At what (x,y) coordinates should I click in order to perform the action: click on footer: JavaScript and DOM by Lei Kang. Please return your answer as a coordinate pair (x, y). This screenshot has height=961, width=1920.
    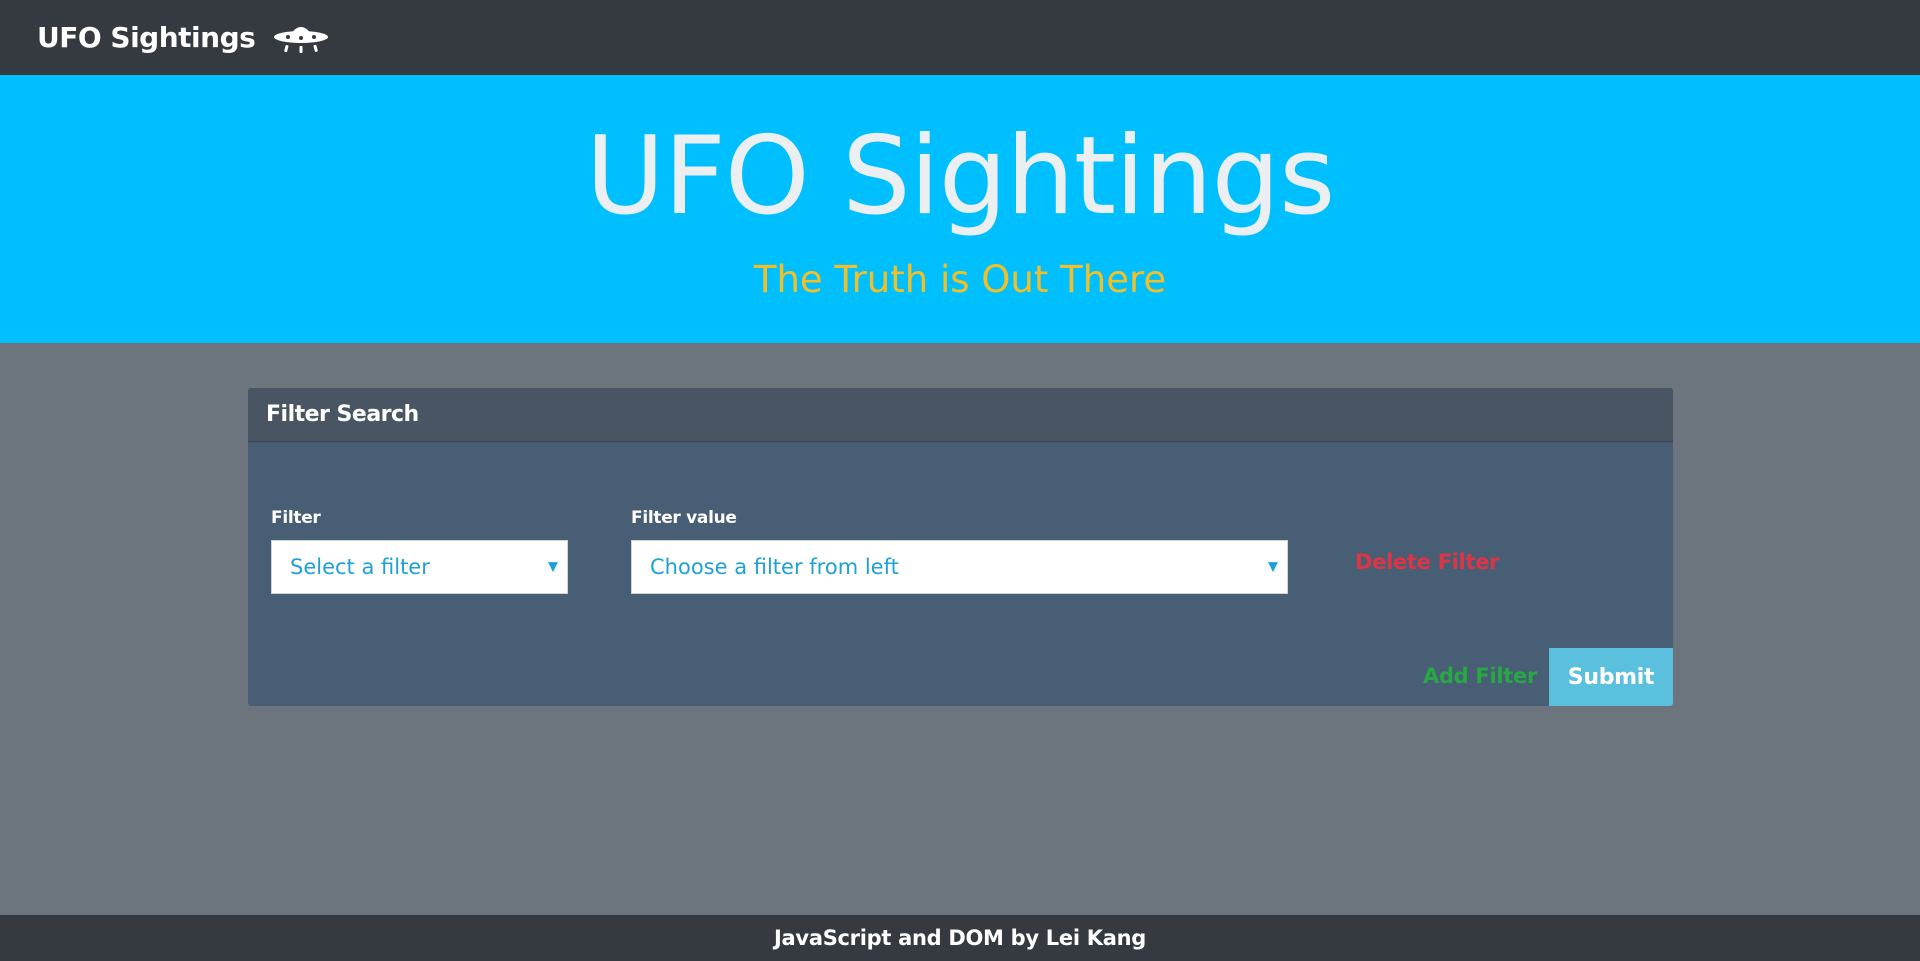
    Looking at the image, I should click on (960, 938).